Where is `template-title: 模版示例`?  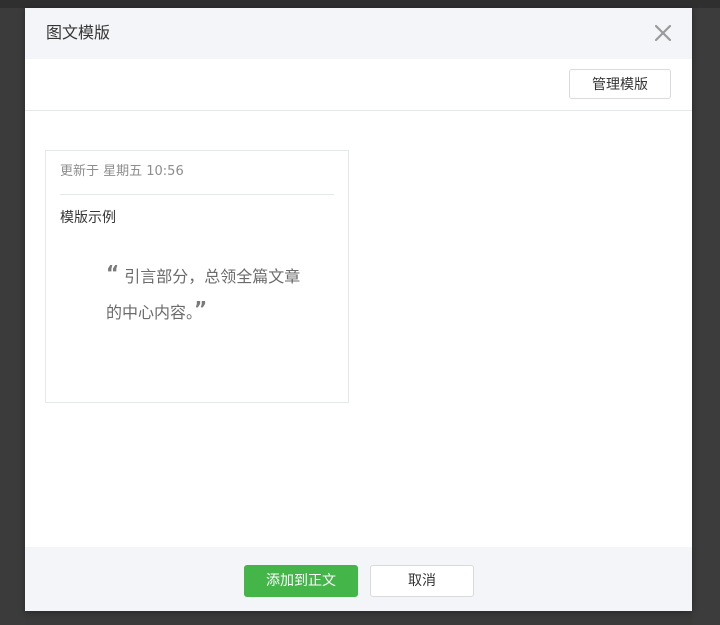 template-title: 模版示例 is located at coordinates (88, 218).